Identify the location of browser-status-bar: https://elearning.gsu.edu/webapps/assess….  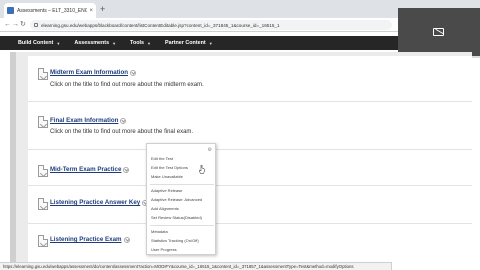
(196, 266).